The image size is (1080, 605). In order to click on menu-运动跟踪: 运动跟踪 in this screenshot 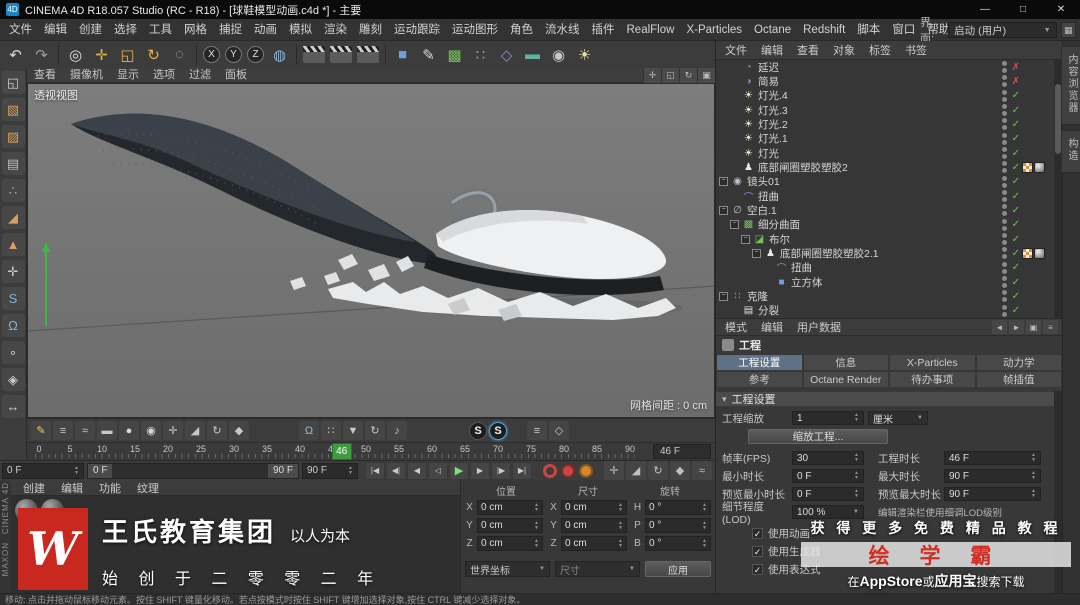, I will do `click(417, 30)`.